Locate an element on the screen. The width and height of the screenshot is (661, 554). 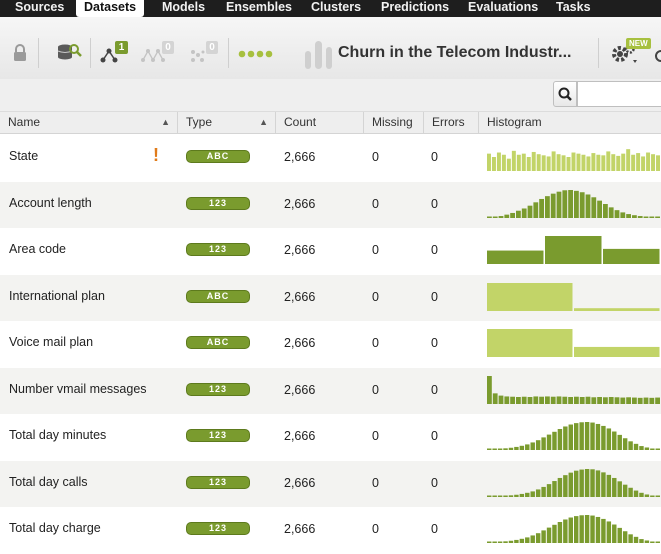
field-name: Total day calls is located at coordinates (48, 482).